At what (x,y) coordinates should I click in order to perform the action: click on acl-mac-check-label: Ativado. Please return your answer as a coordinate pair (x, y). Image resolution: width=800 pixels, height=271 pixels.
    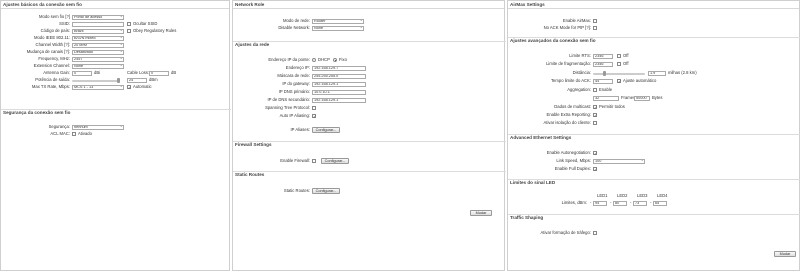
    Looking at the image, I should click on (85, 133).